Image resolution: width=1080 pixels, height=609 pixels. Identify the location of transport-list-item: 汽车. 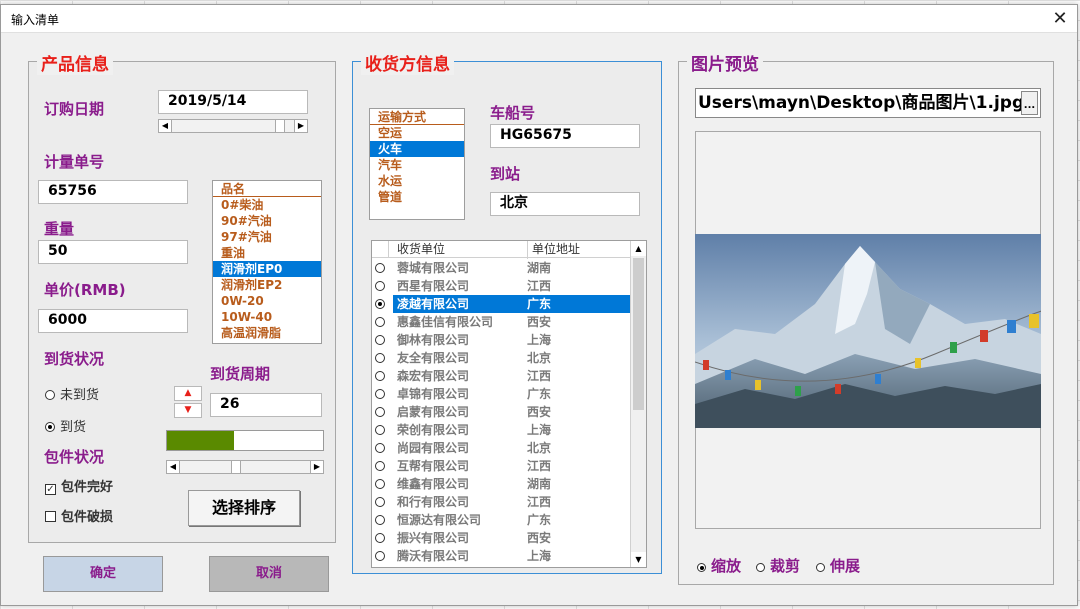
(417, 165).